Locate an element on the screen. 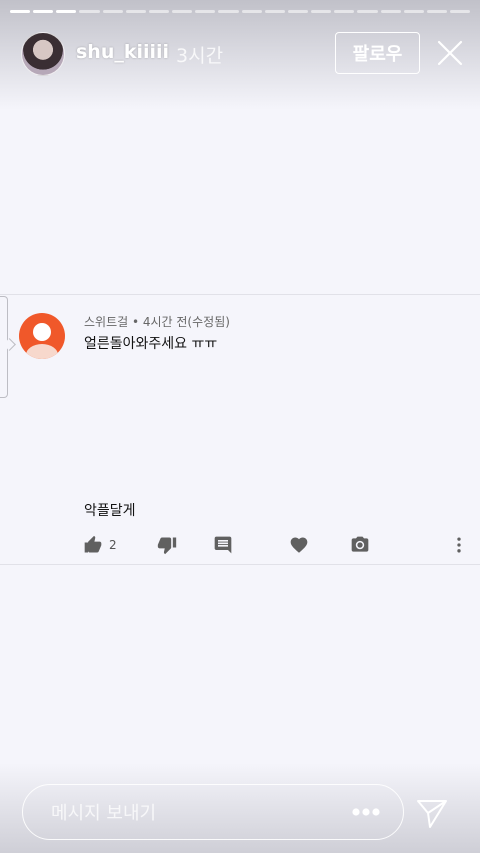 The height and width of the screenshot is (853, 480). thumb-down-icon is located at coordinates (167, 545).